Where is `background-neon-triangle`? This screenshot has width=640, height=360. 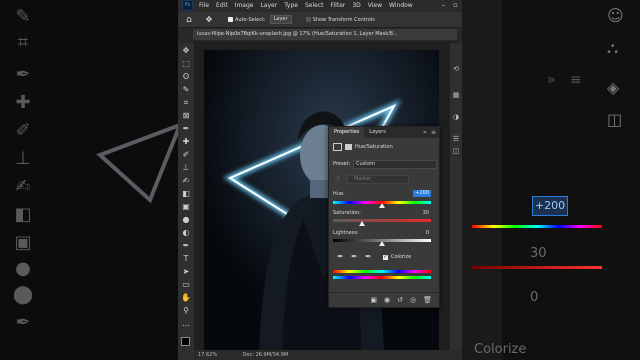 background-neon-triangle is located at coordinates (137, 163).